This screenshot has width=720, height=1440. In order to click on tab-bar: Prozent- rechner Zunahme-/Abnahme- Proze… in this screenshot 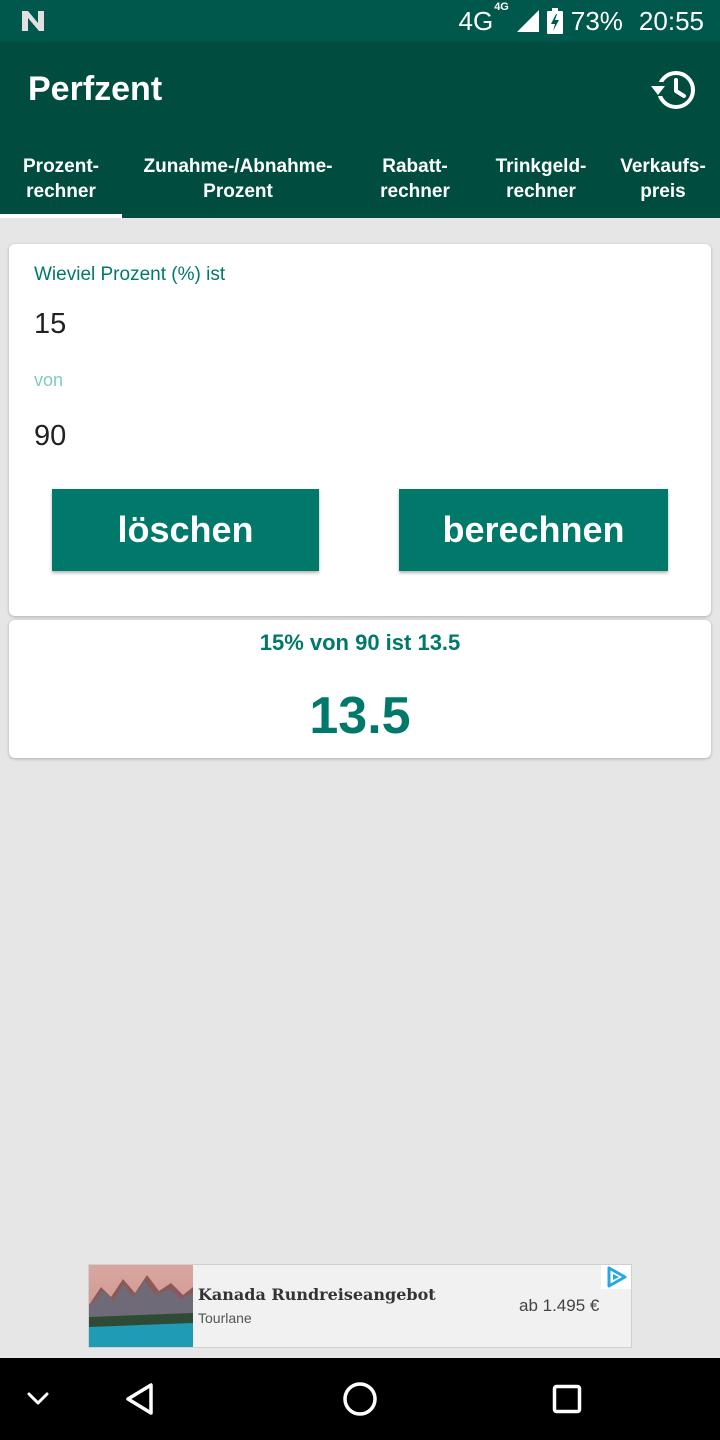, I will do `click(360, 185)`.